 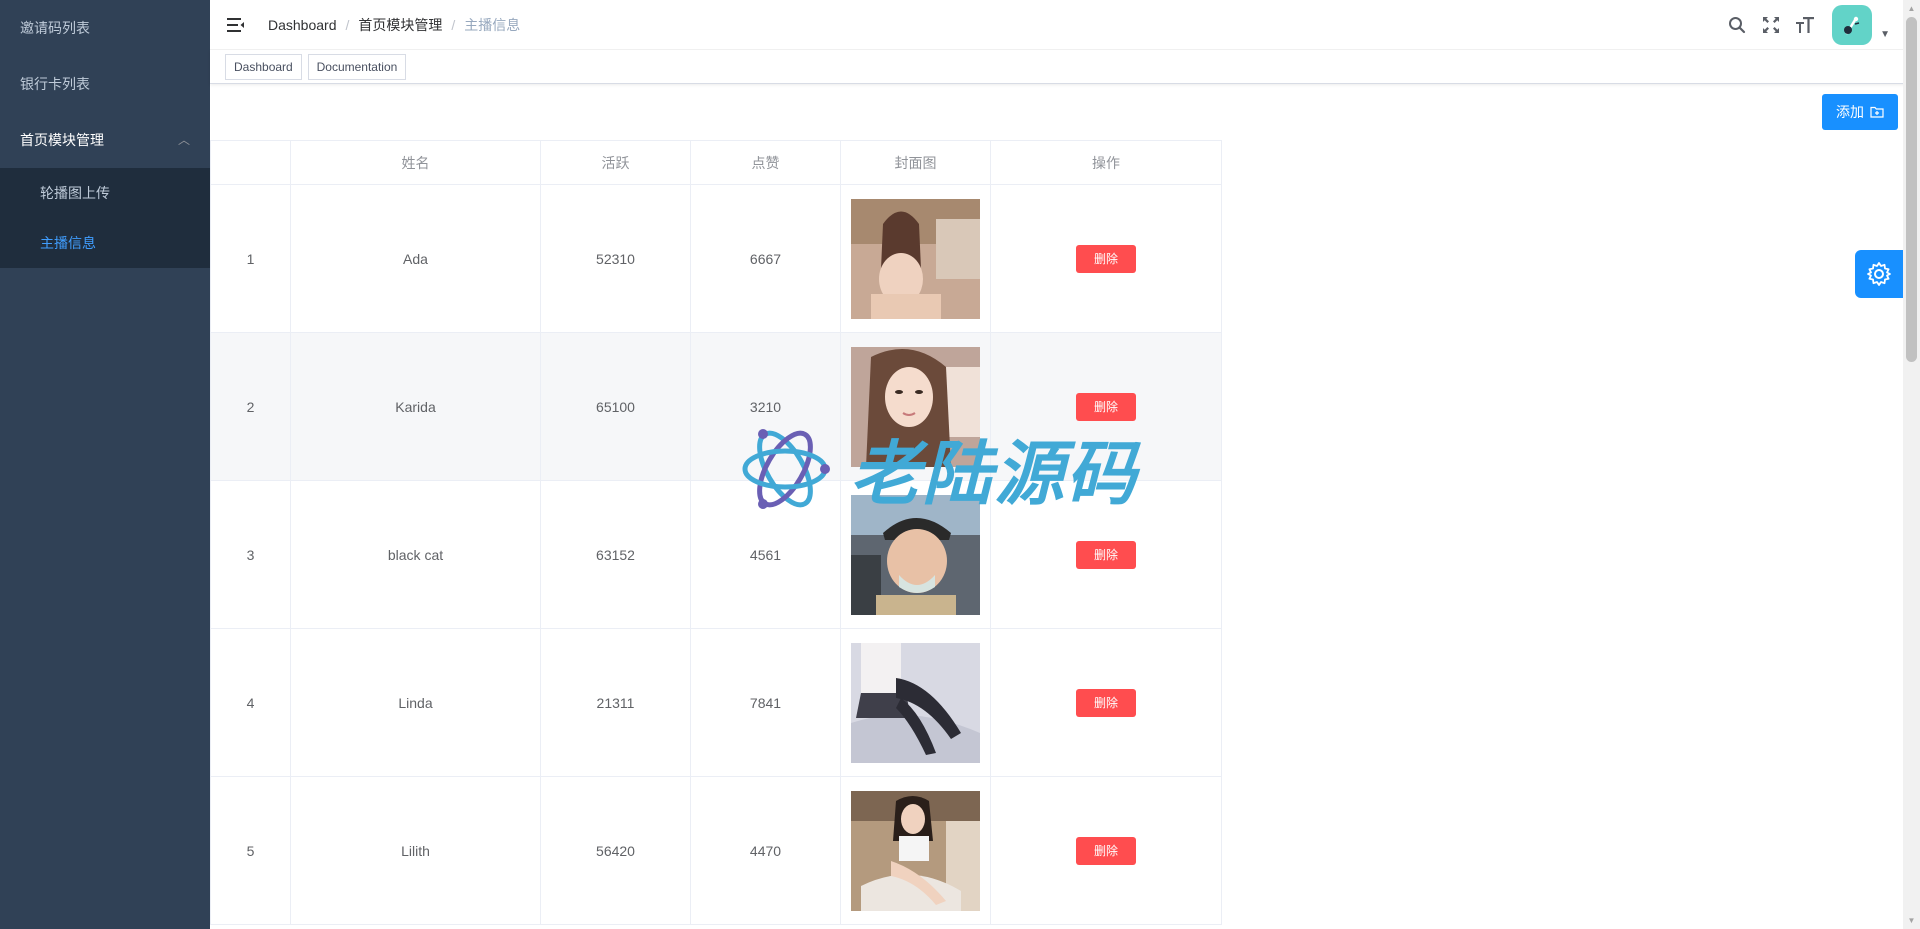 What do you see at coordinates (1911, 464) in the screenshot?
I see `page-scrollbar: ▲ ▼` at bounding box center [1911, 464].